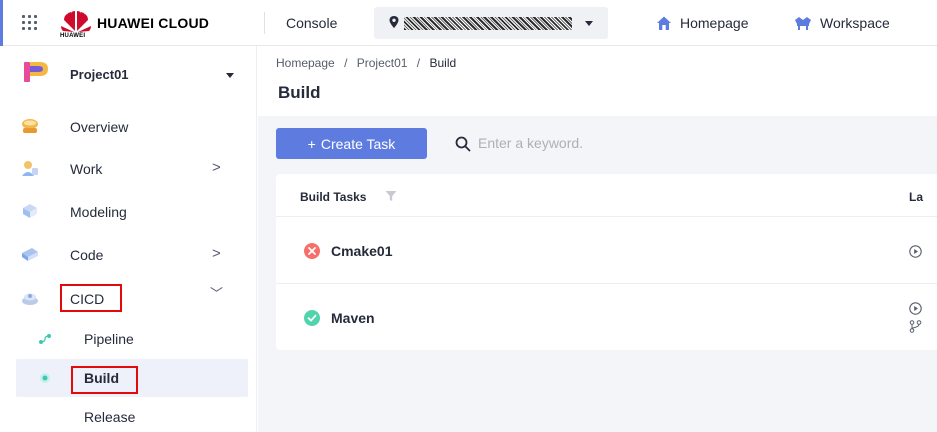 This screenshot has width=937, height=432. I want to click on project-icon, so click(36, 72).